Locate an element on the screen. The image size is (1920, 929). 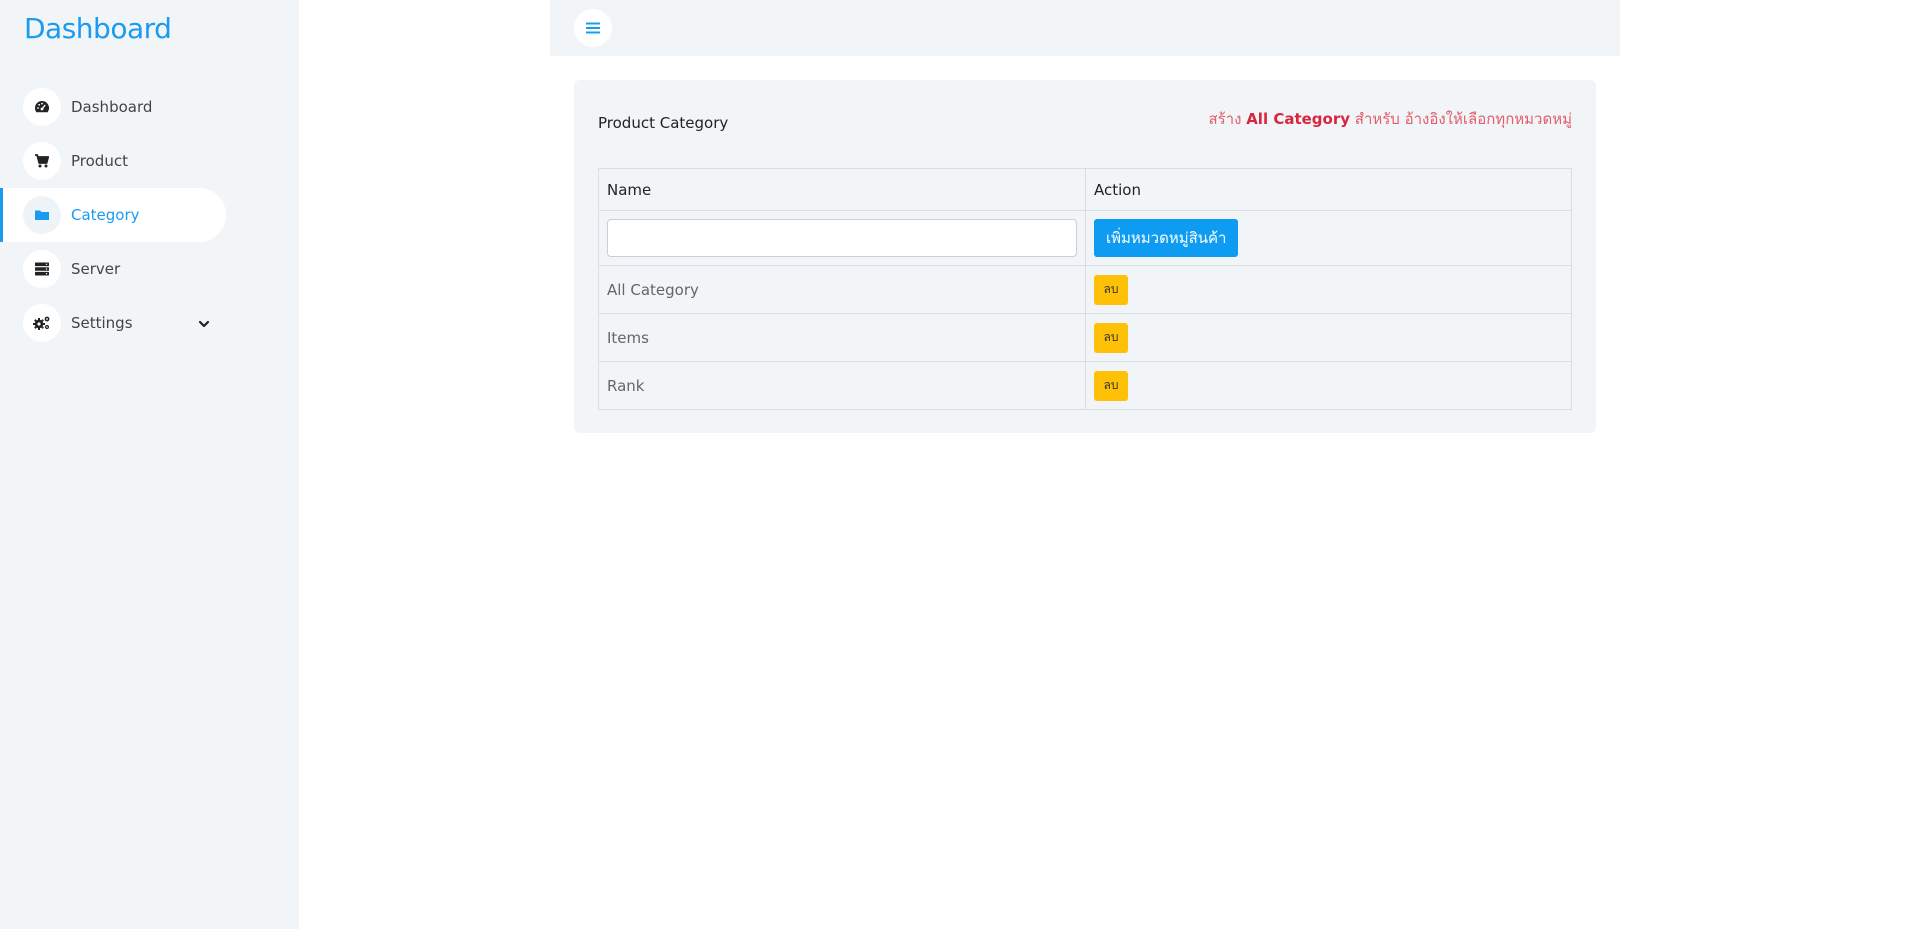
sidebar-item-server: Server is located at coordinates (113, 269).